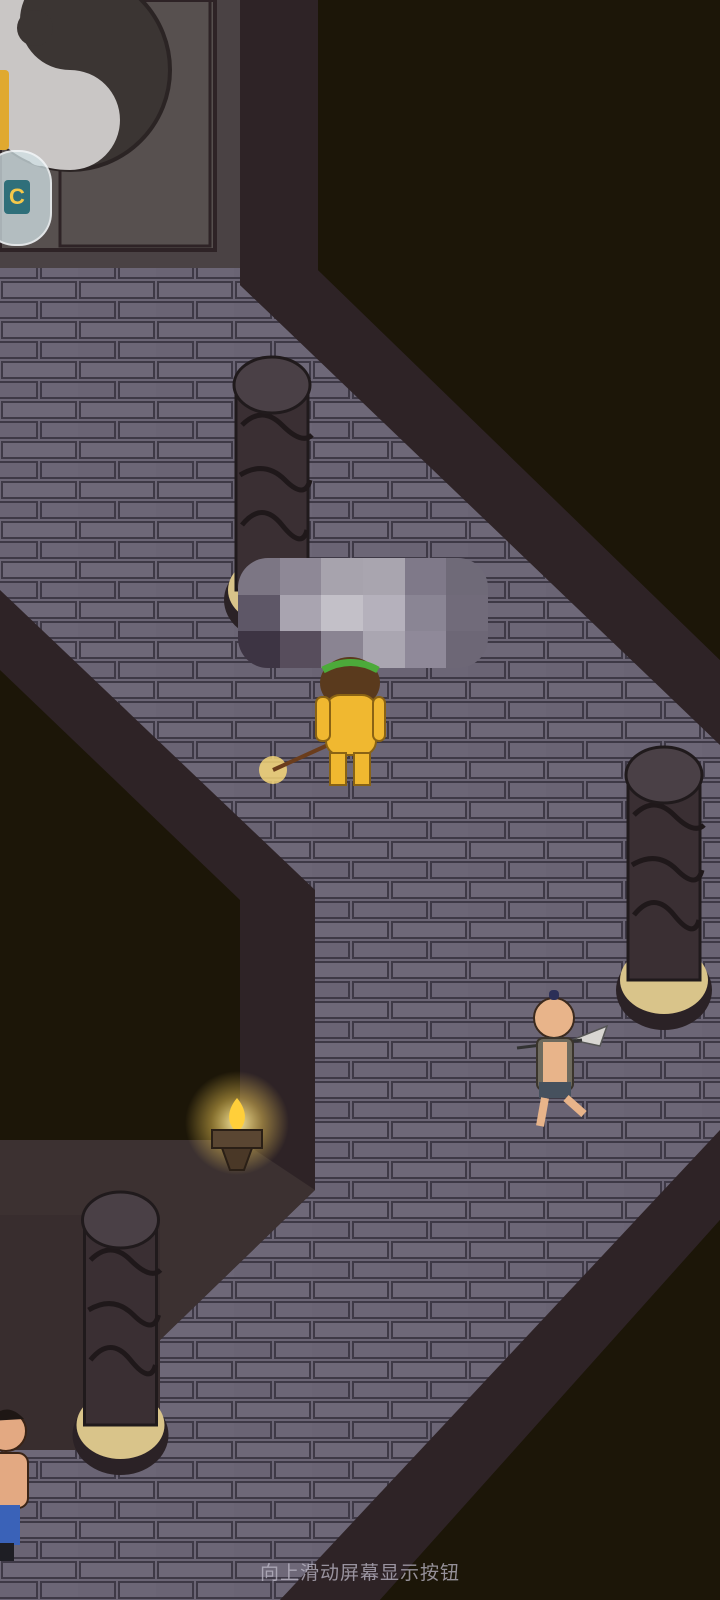 The width and height of the screenshot is (720, 1600). I want to click on pixelated-mosaic, so click(363, 613).